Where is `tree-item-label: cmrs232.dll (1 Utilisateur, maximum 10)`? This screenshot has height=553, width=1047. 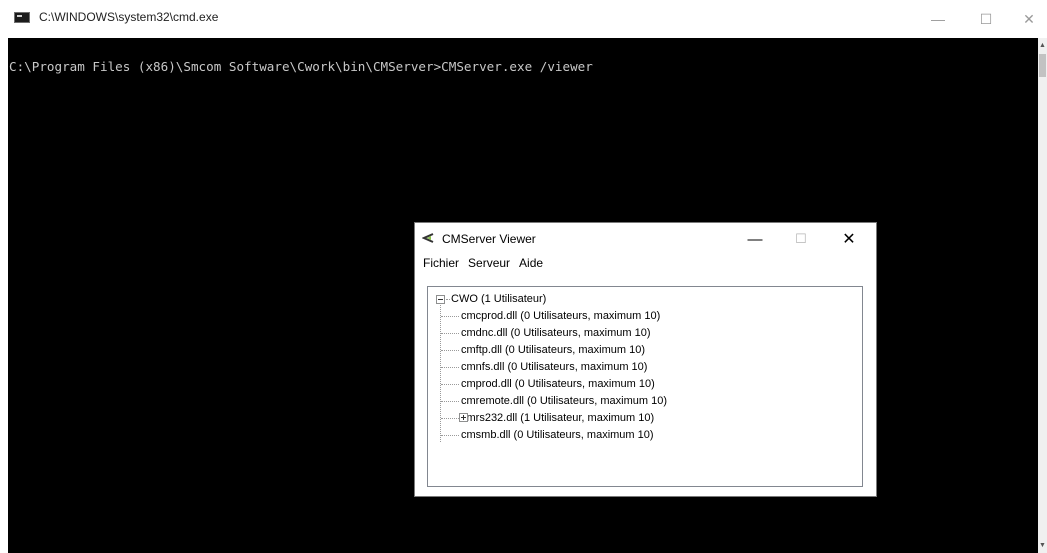 tree-item-label: cmrs232.dll (1 Utilisateur, maximum 10) is located at coordinates (558, 418).